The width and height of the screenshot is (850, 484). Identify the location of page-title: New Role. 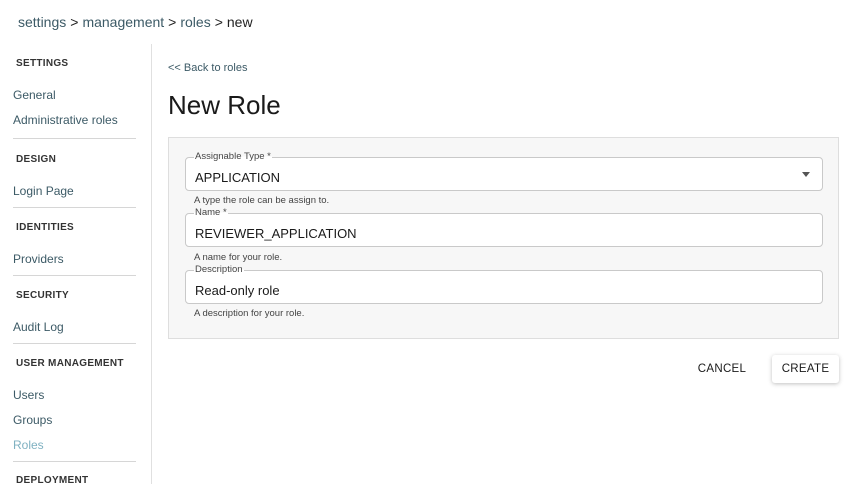
(224, 105).